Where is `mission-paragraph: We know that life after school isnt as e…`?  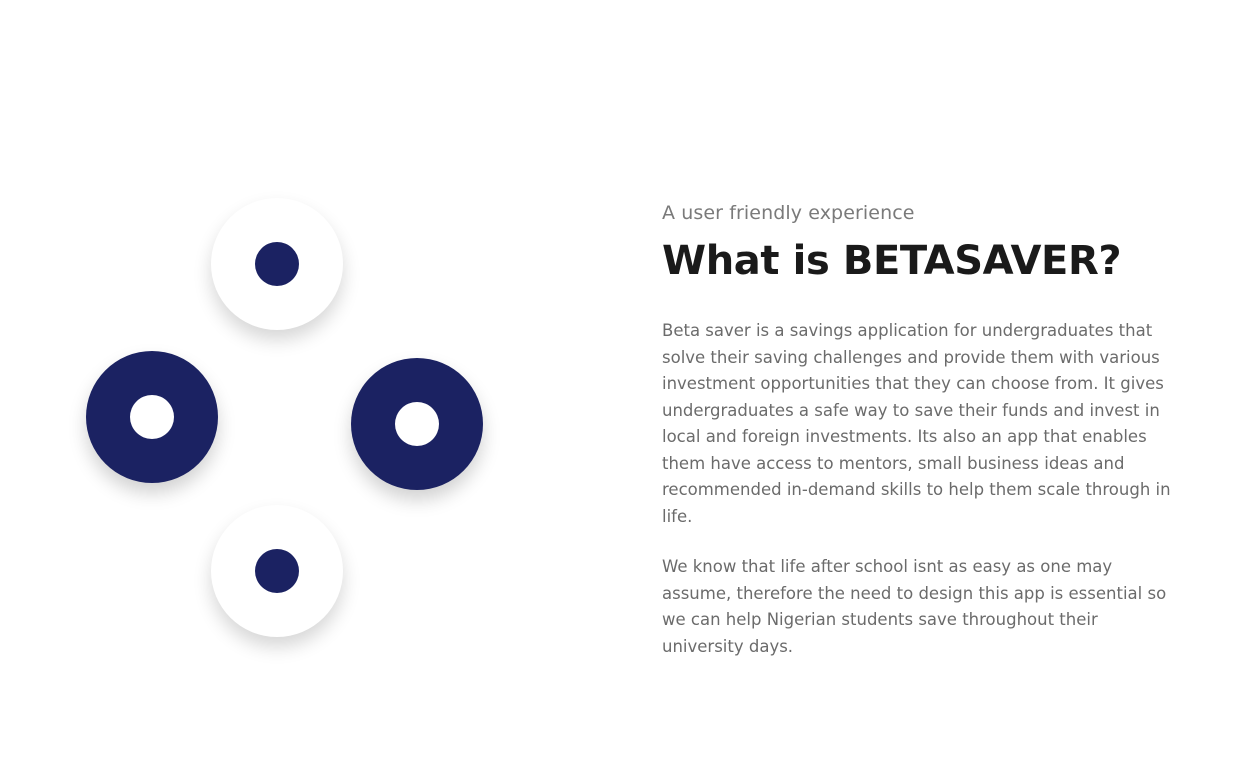
mission-paragraph: We know that life after school isnt as e… is located at coordinates (914, 606).